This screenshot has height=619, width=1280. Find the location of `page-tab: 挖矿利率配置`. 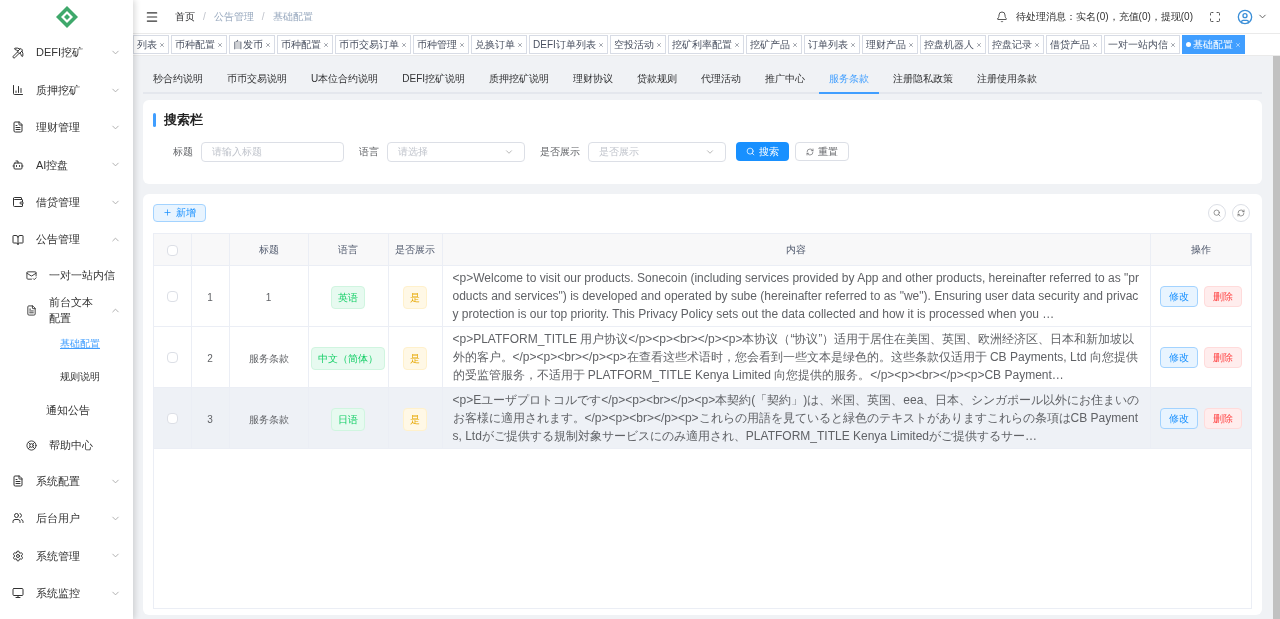

page-tab: 挖矿利率配置 is located at coordinates (705, 44).